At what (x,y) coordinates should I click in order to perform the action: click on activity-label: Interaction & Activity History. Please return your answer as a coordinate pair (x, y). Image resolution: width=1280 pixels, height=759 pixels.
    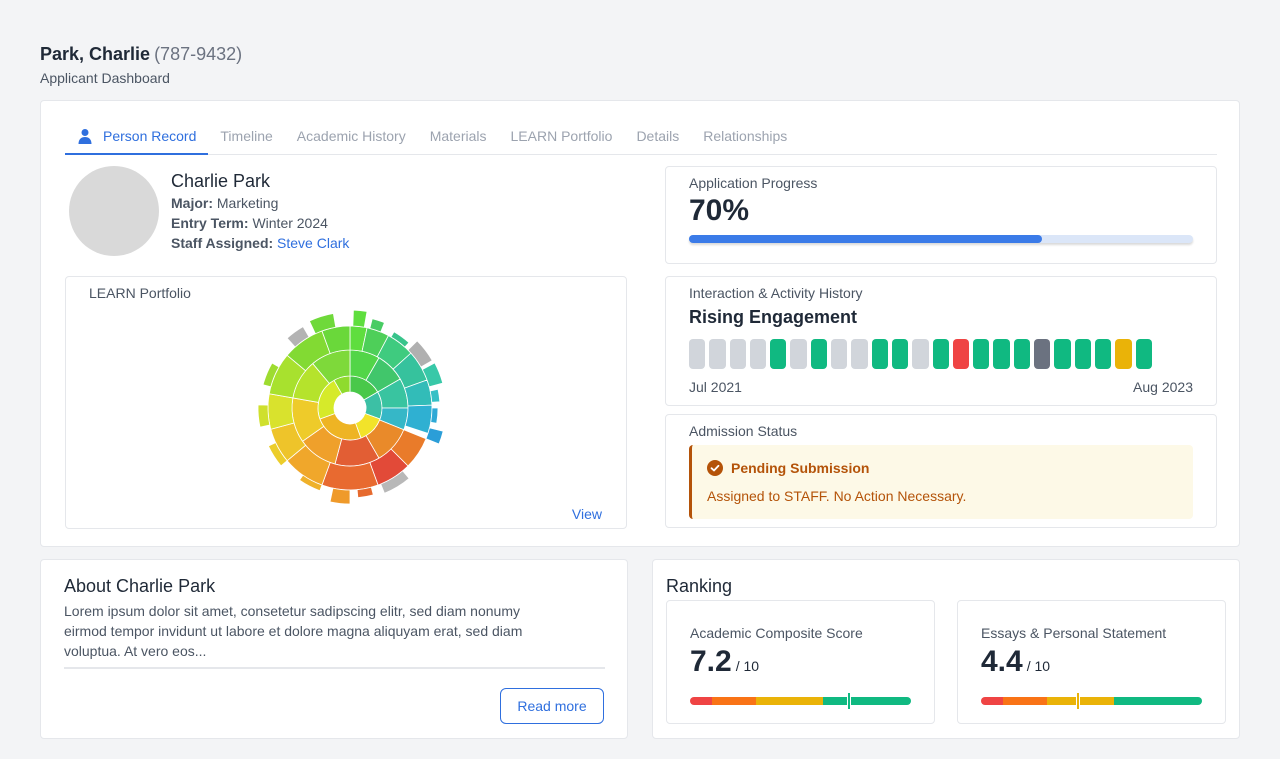
    Looking at the image, I should click on (776, 293).